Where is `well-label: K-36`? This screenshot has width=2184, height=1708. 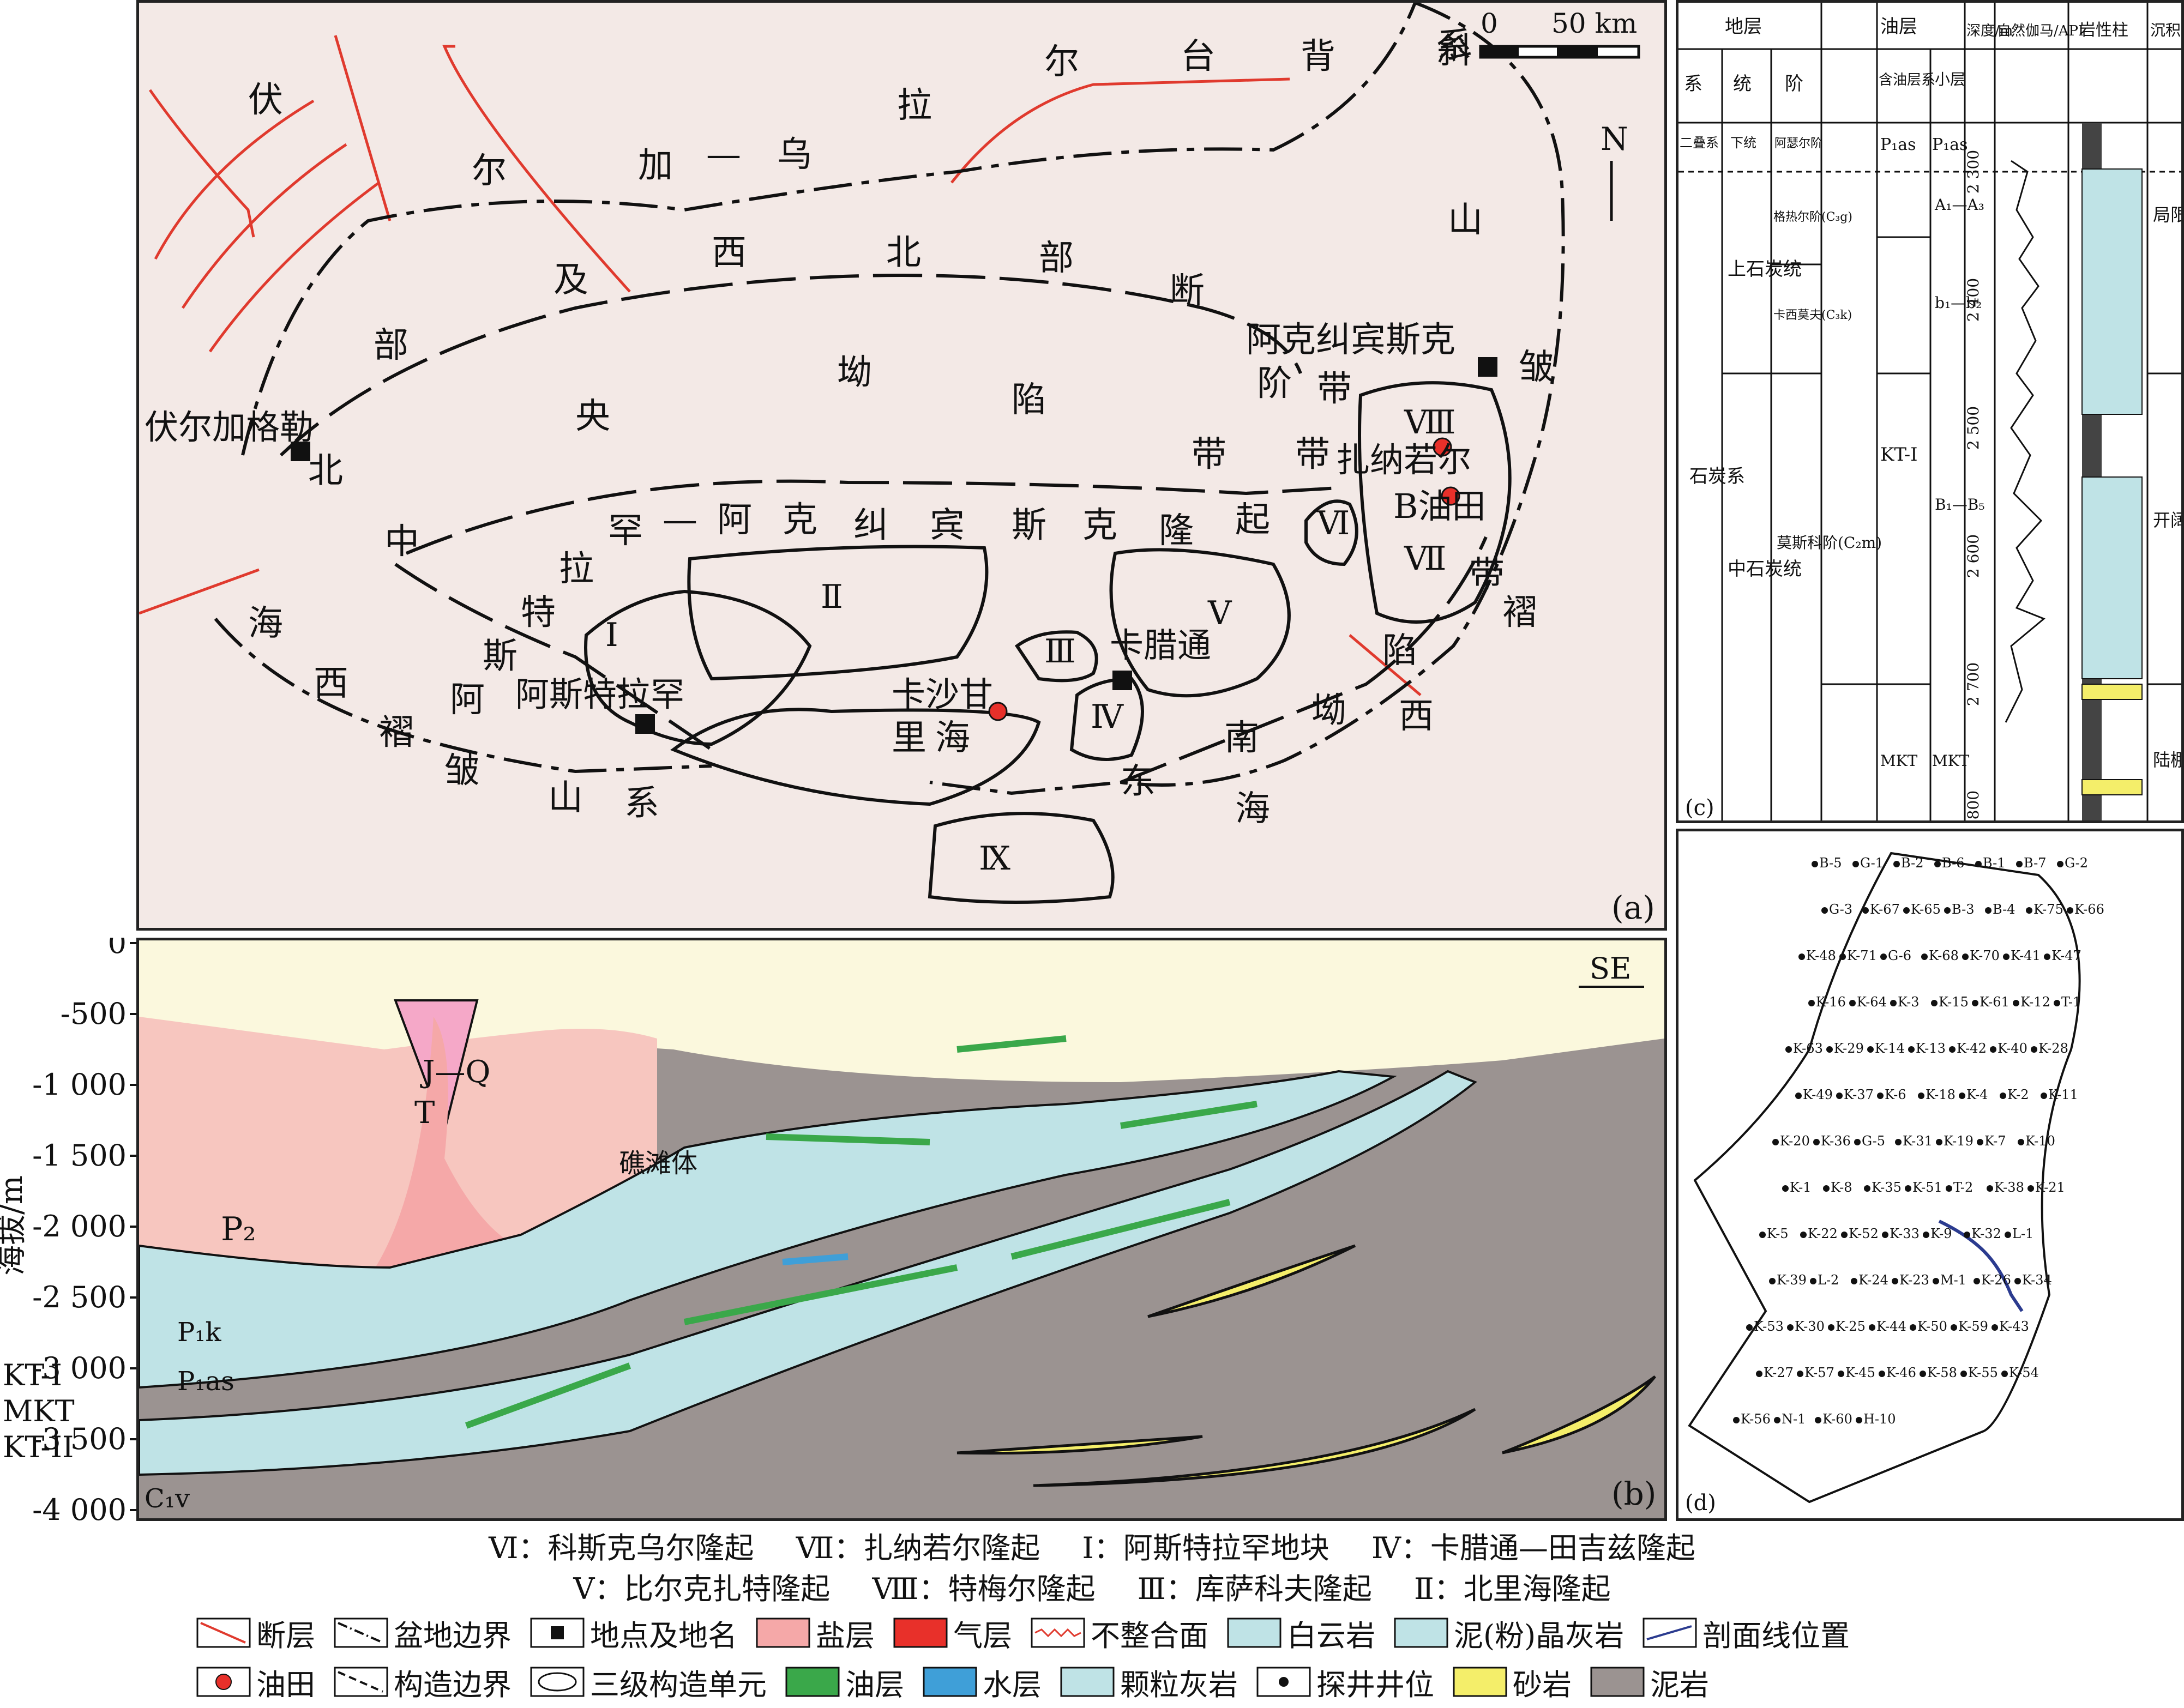
well-label: K-36 is located at coordinates (1836, 1141).